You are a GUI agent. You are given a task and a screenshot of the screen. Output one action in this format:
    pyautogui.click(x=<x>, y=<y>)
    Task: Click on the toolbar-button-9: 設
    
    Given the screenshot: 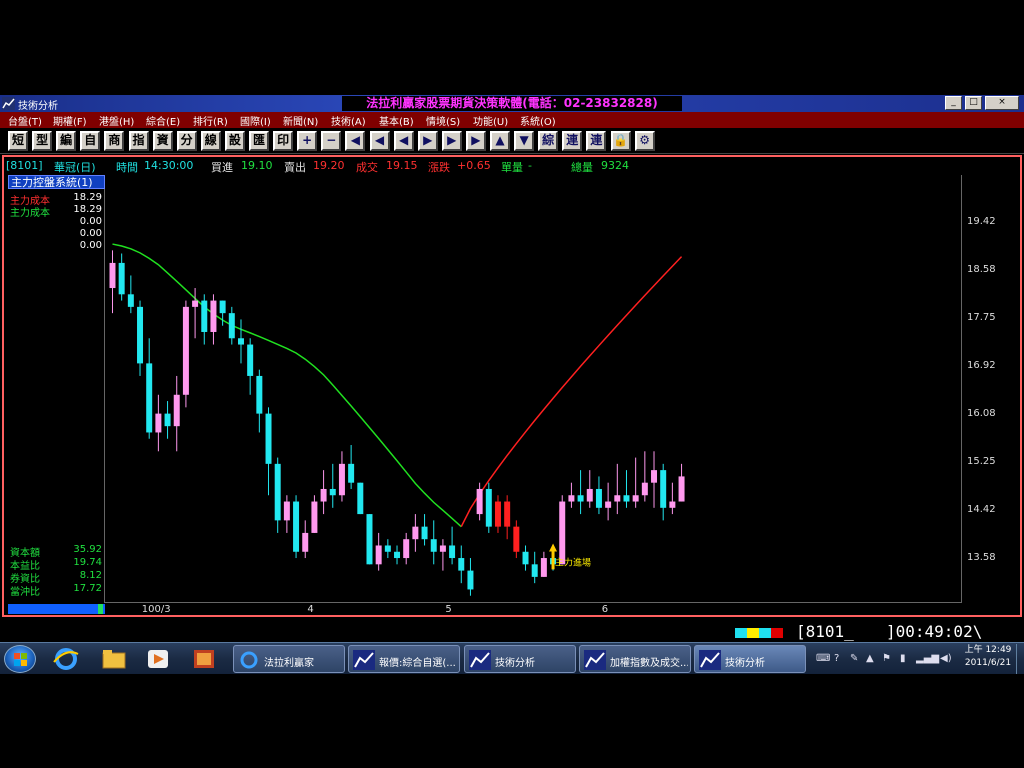 What is the action you would take?
    pyautogui.click(x=234, y=141)
    